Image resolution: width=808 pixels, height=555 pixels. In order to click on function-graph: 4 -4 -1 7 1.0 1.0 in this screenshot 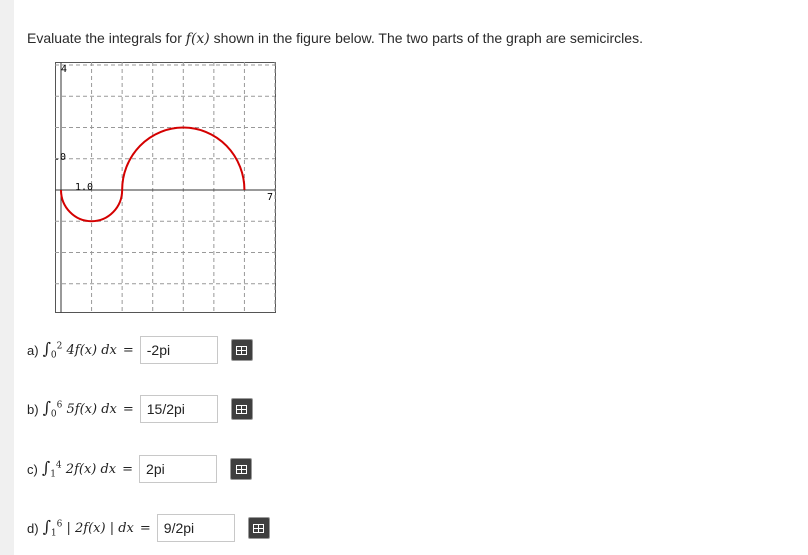, I will do `click(165, 187)`.